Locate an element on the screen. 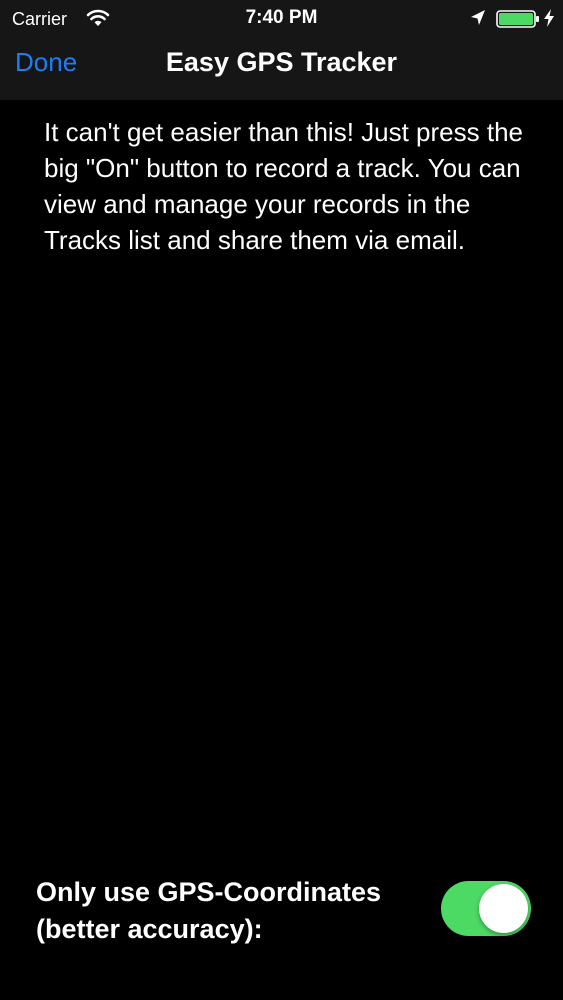  top-bar: Carrier 7:40 PM Done Easy GPS Tracker is located at coordinates (281, 50).